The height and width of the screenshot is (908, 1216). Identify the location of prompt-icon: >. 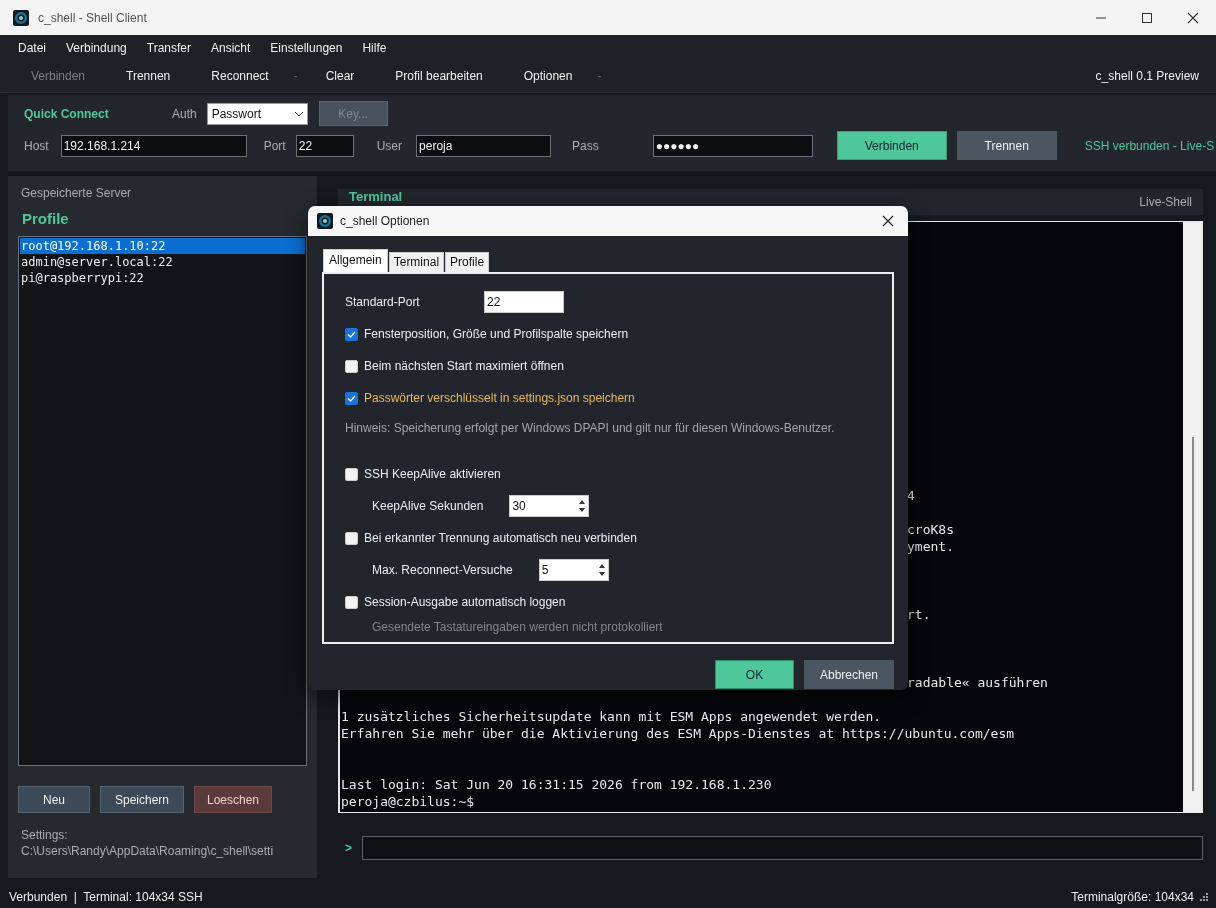
(350, 848).